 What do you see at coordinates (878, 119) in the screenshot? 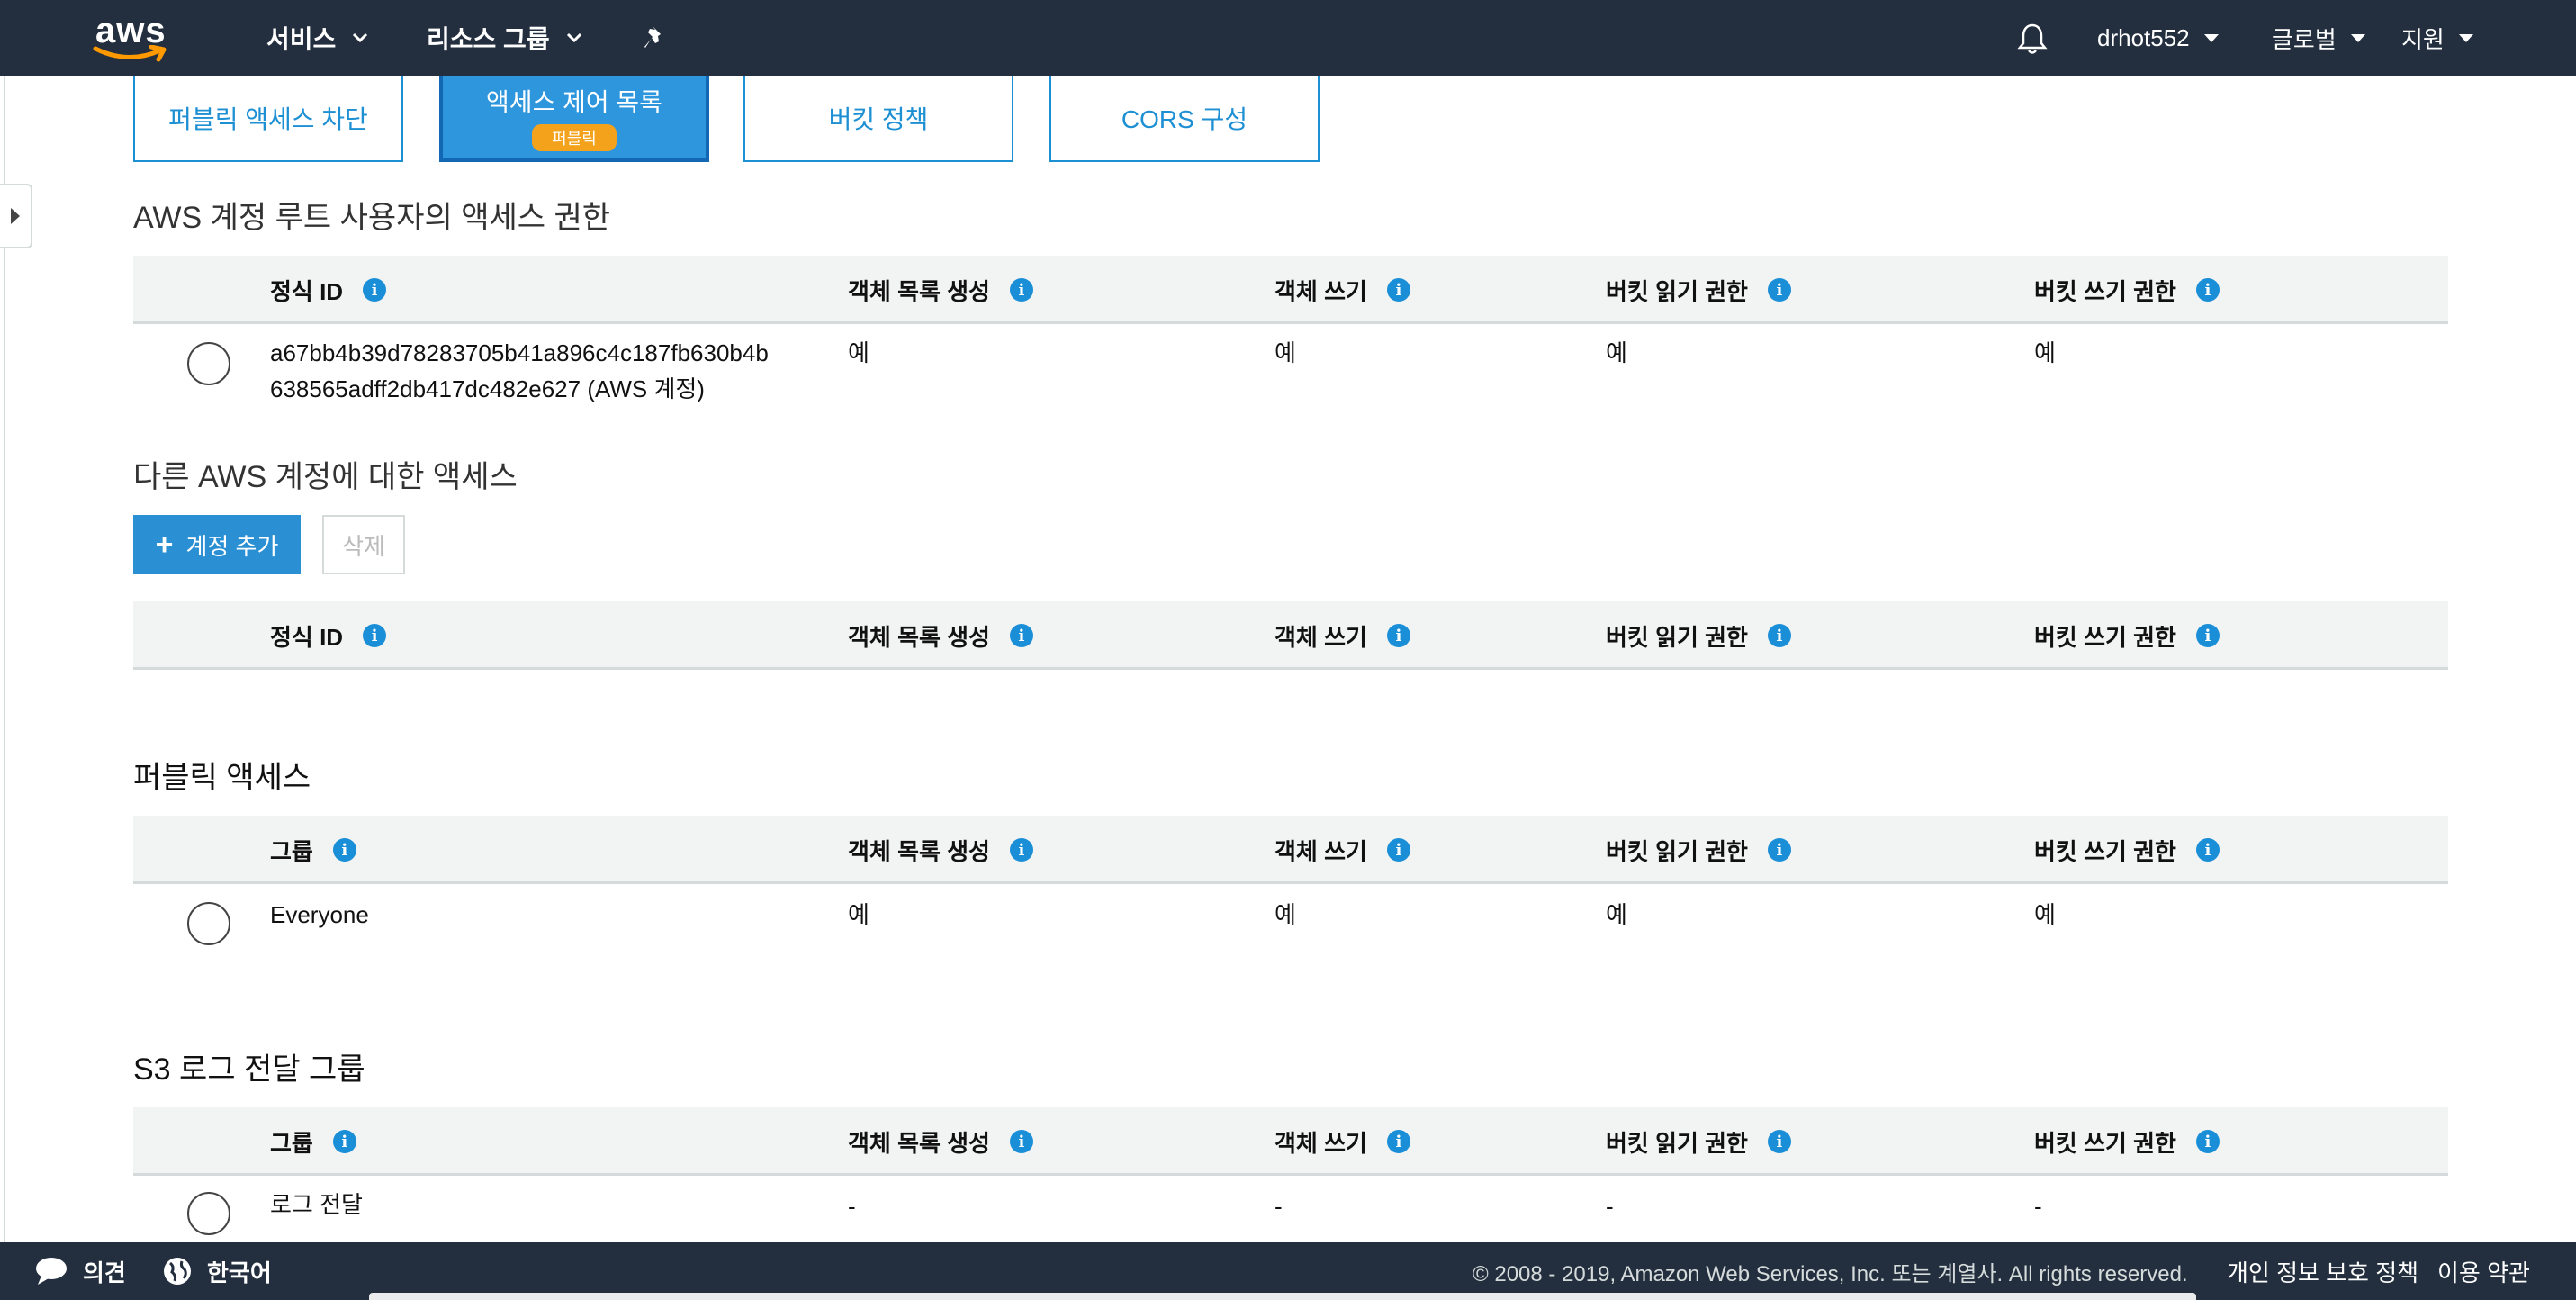
I see `tab-bucket-policy: 버킷 정책` at bounding box center [878, 119].